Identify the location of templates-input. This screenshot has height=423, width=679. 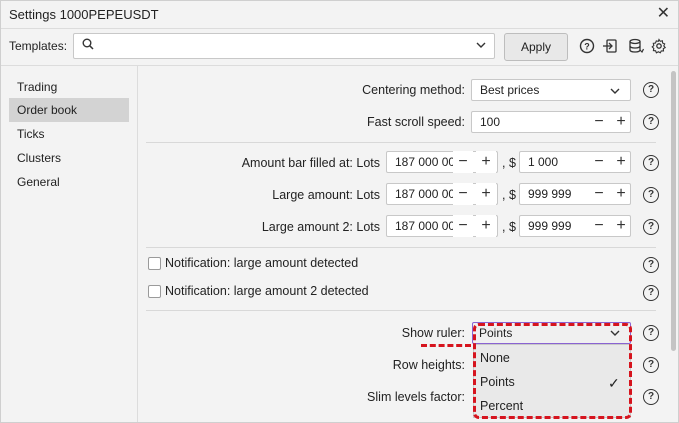
(284, 46).